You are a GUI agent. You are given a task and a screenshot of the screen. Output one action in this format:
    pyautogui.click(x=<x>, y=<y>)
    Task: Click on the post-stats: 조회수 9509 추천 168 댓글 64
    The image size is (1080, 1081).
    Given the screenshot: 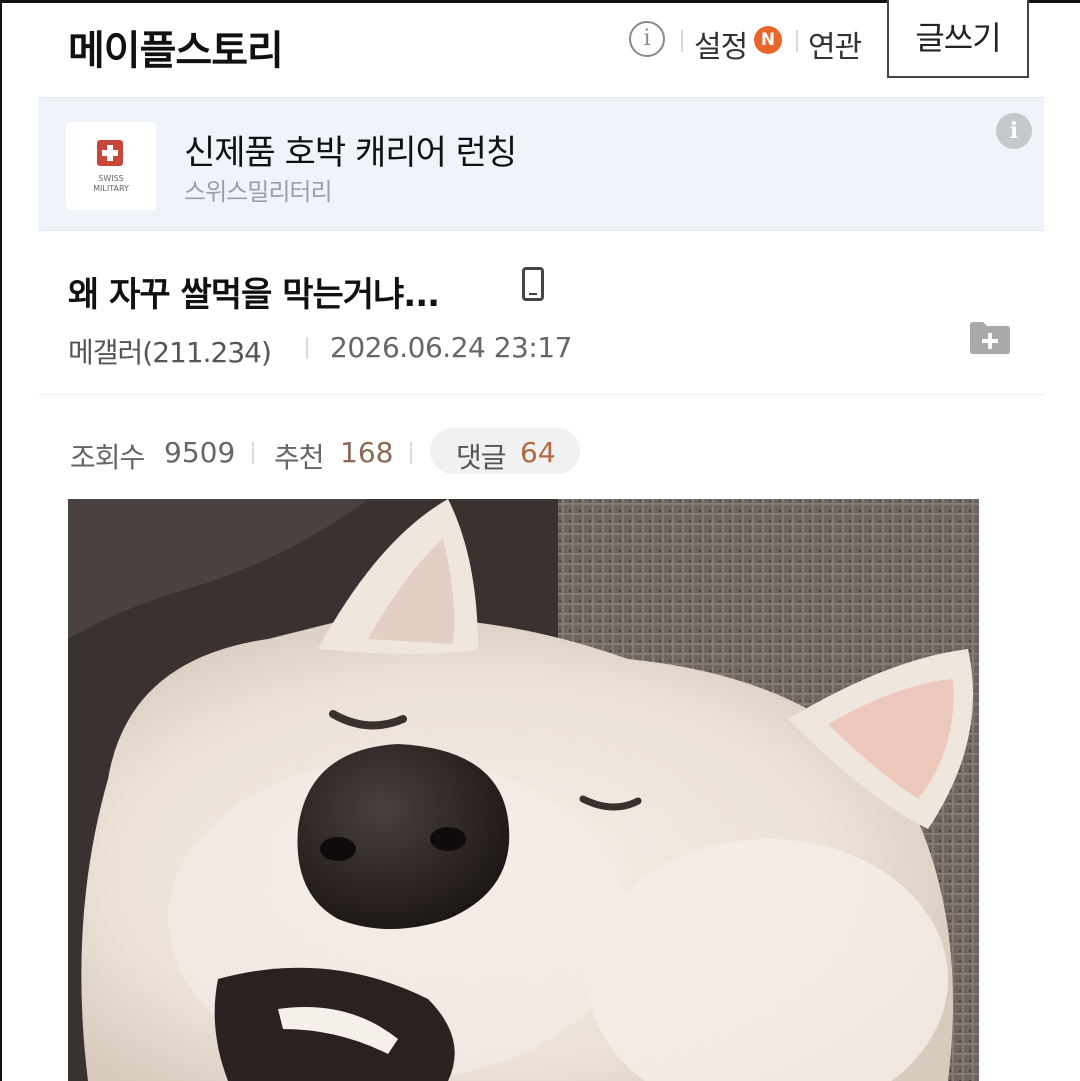 What is the action you would take?
    pyautogui.click(x=370, y=451)
    